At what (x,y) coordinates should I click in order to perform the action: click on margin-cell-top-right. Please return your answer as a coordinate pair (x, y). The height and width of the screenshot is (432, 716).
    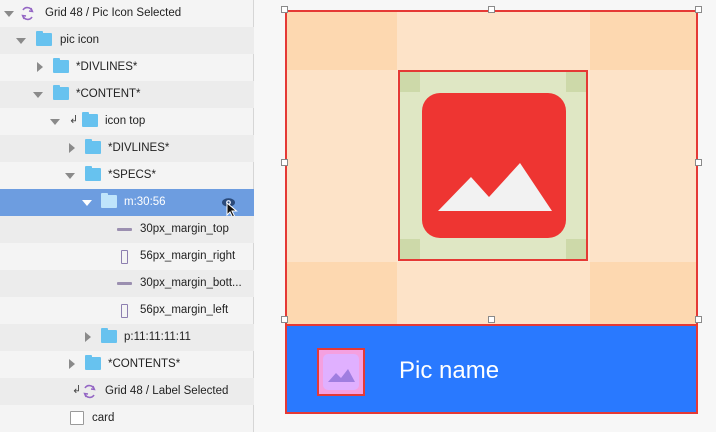
    Looking at the image, I should click on (643, 41).